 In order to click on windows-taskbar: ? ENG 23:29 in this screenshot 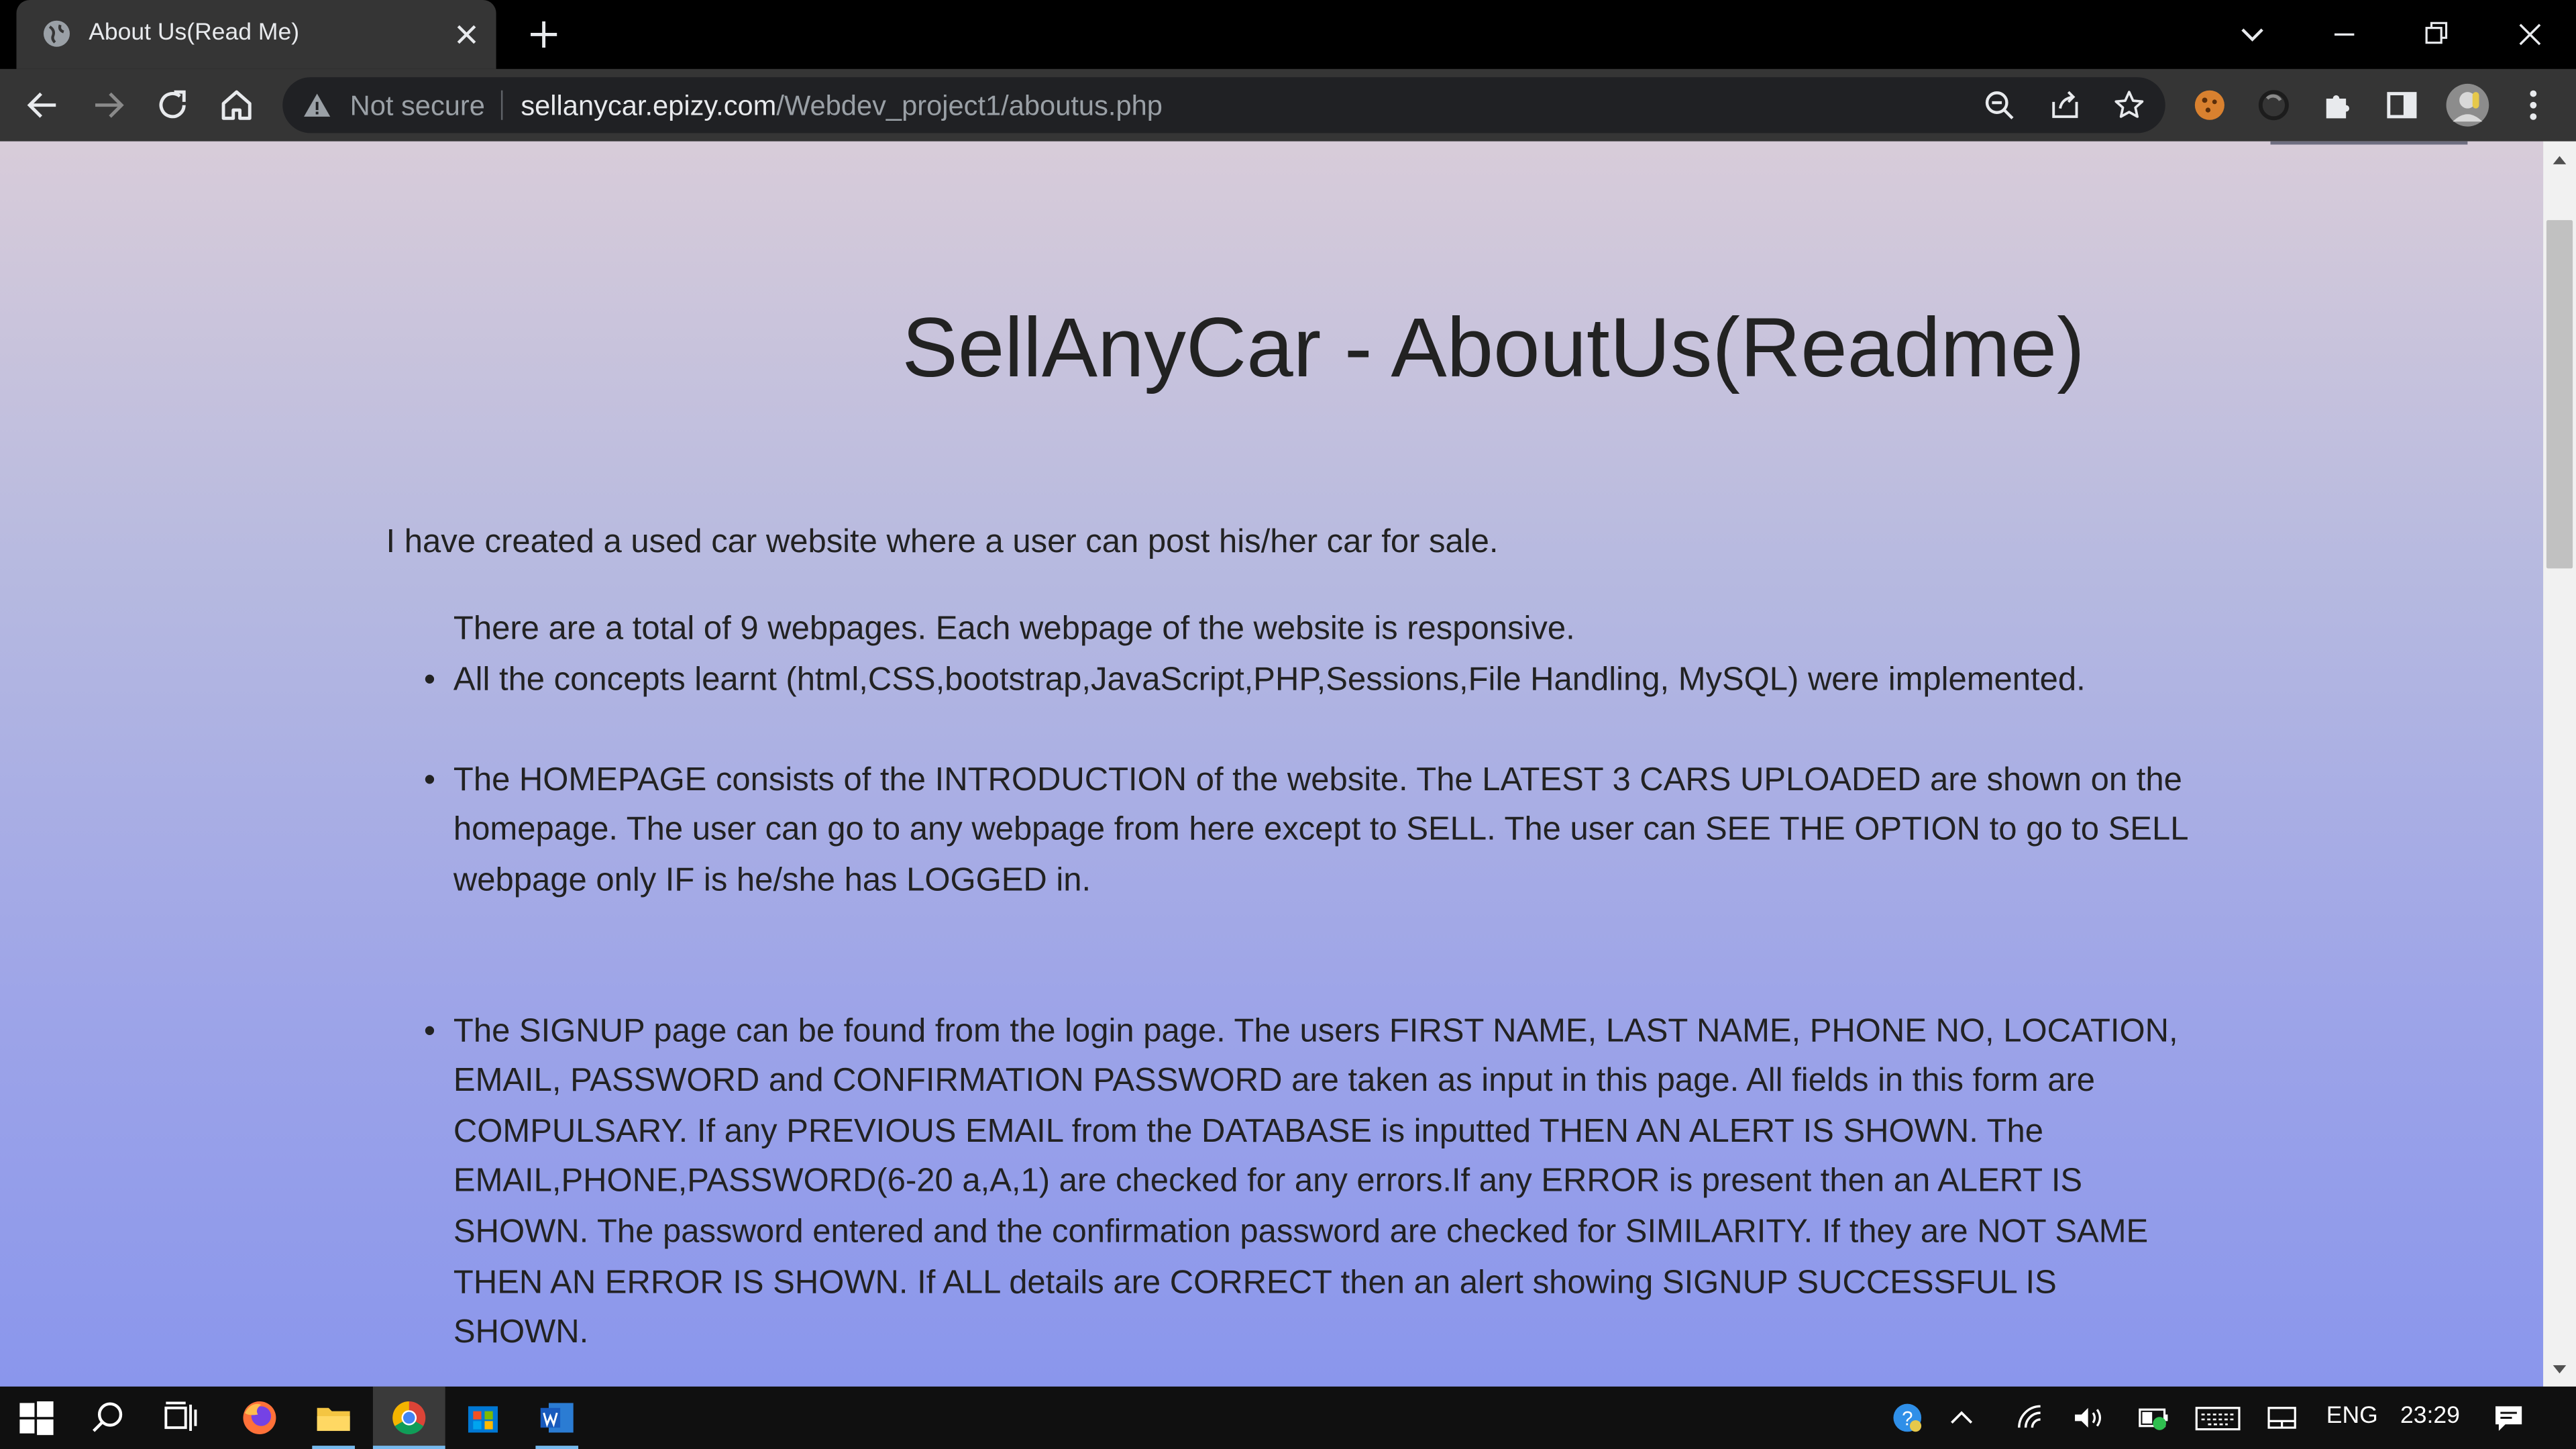, I will do `click(1288, 1417)`.